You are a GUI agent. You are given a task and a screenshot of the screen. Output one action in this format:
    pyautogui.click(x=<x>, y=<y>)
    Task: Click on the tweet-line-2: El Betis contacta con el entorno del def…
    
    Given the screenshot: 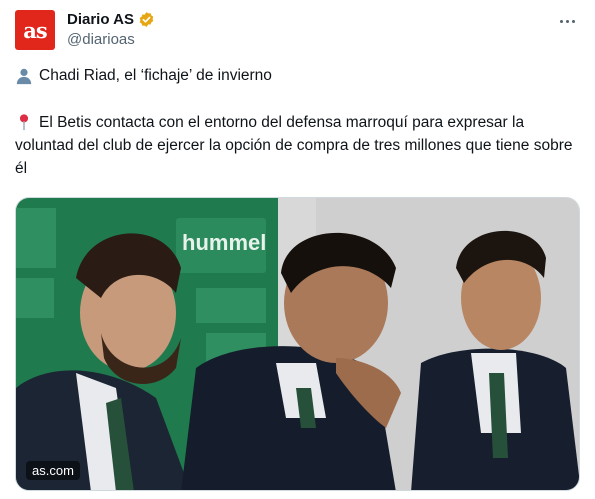 What is the action you would take?
    pyautogui.click(x=297, y=145)
    